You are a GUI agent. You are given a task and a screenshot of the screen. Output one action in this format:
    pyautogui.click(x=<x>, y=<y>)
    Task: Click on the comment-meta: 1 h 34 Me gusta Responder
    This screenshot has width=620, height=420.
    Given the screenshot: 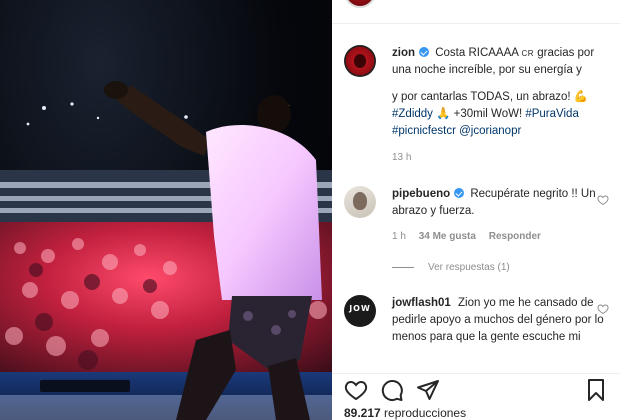 What is the action you would take?
    pyautogui.click(x=471, y=236)
    